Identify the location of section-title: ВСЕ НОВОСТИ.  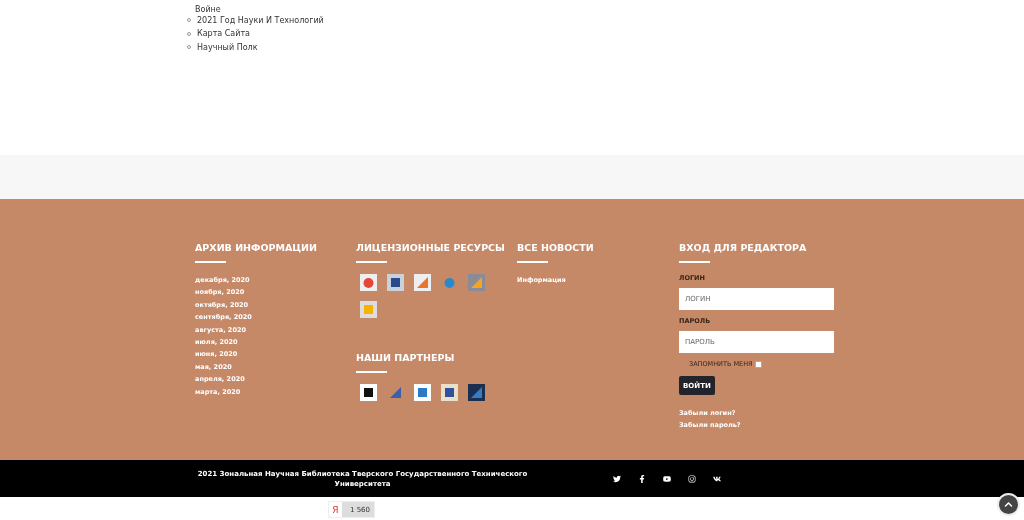
(556, 247).